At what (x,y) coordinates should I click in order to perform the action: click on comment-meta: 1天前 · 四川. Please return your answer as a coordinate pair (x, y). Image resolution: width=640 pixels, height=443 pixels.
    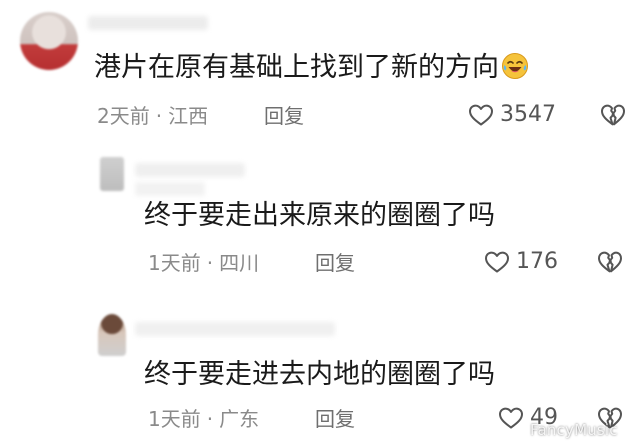
    Looking at the image, I should click on (203, 263).